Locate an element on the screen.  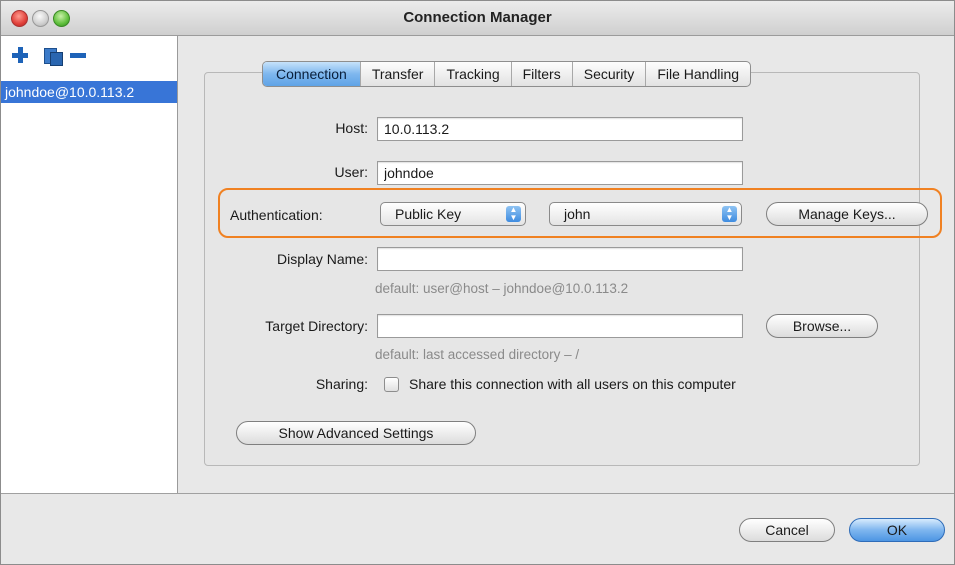
tab-file-handling: File Handling is located at coordinates (697, 74).